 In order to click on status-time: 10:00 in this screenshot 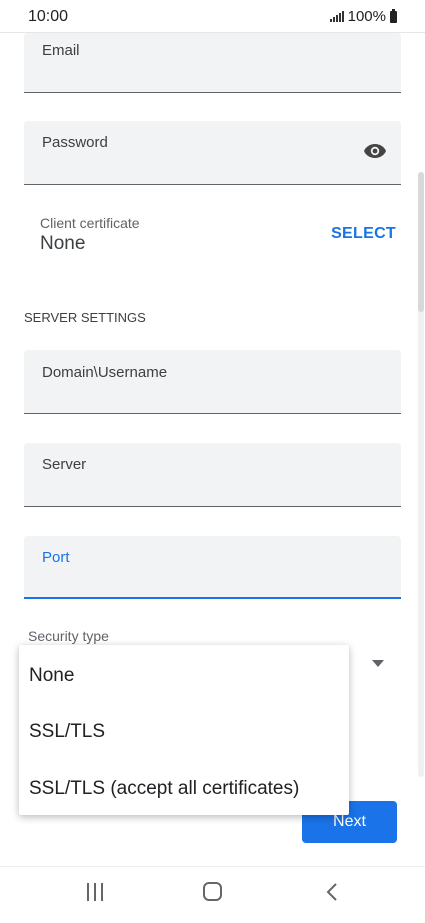, I will do `click(48, 16)`.